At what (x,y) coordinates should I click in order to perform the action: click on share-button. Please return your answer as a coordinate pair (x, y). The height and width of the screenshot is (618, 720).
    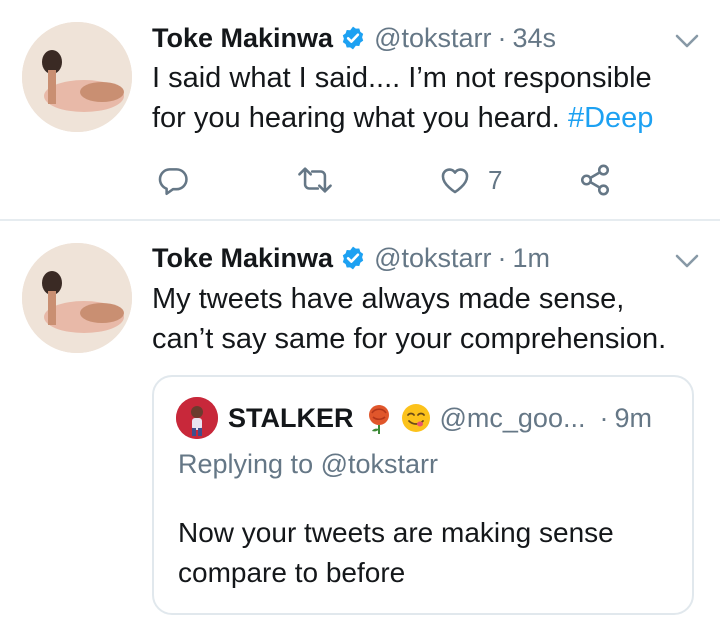
    Looking at the image, I should click on (595, 180).